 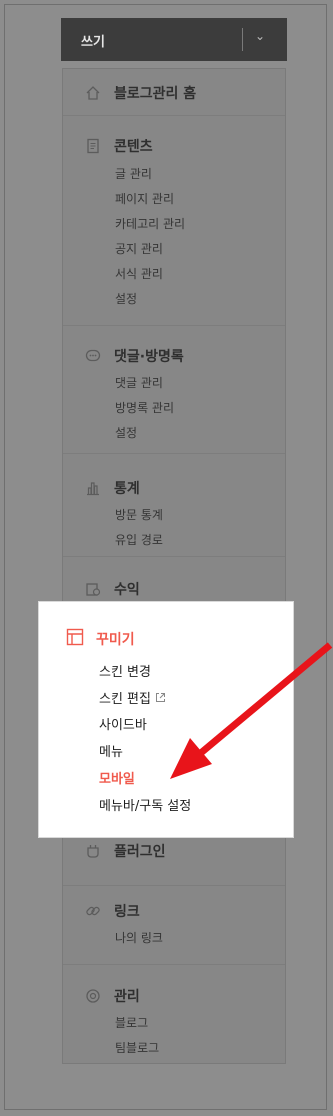 What do you see at coordinates (263, 701) in the screenshot?
I see `arrow-shaft` at bounding box center [263, 701].